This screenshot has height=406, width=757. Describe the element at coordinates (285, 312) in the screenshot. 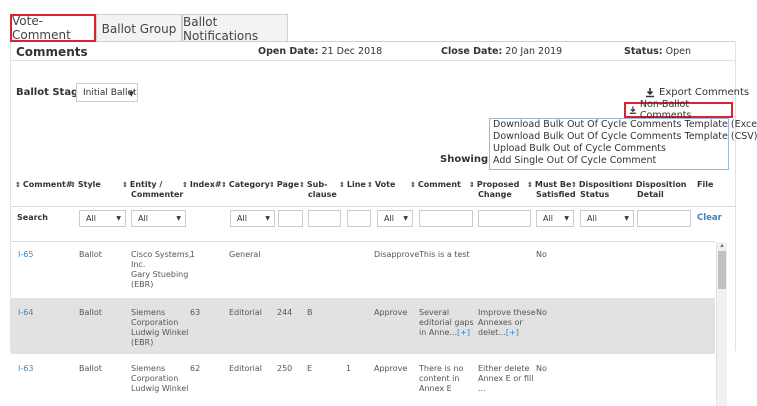

I see `cell-page: 244` at that location.